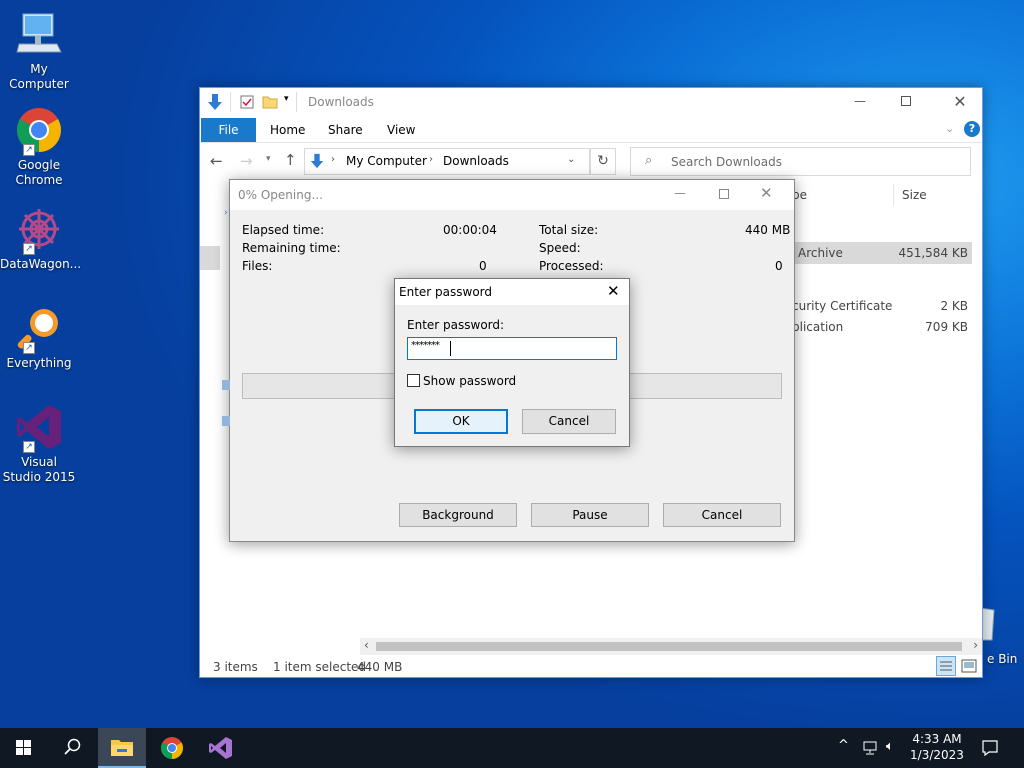 The width and height of the screenshot is (1024, 768). Describe the element at coordinates (882, 328) in the screenshot. I see `table-row: plication 709 KB` at that location.